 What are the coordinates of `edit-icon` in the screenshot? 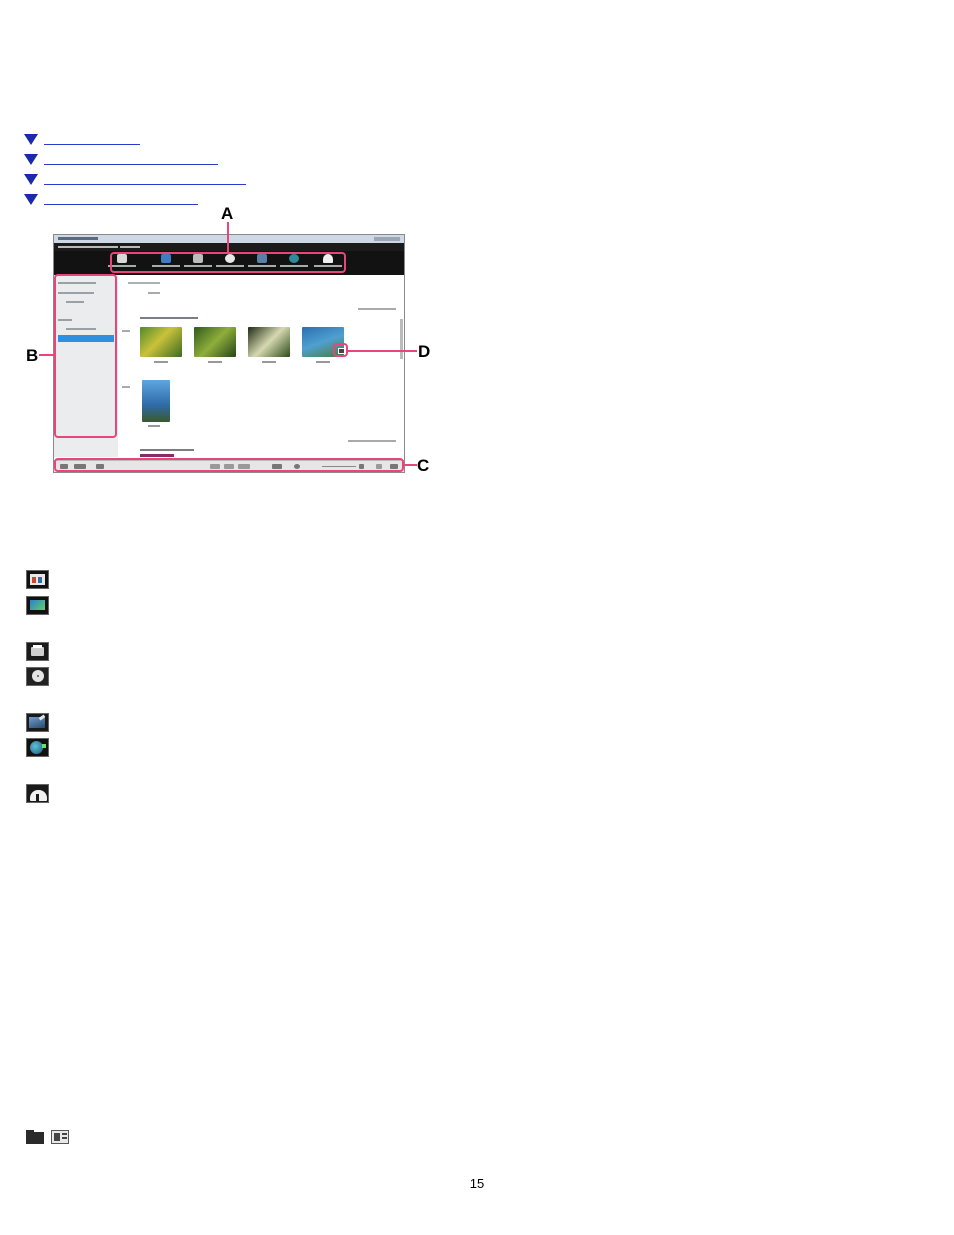 It's located at (37, 722).